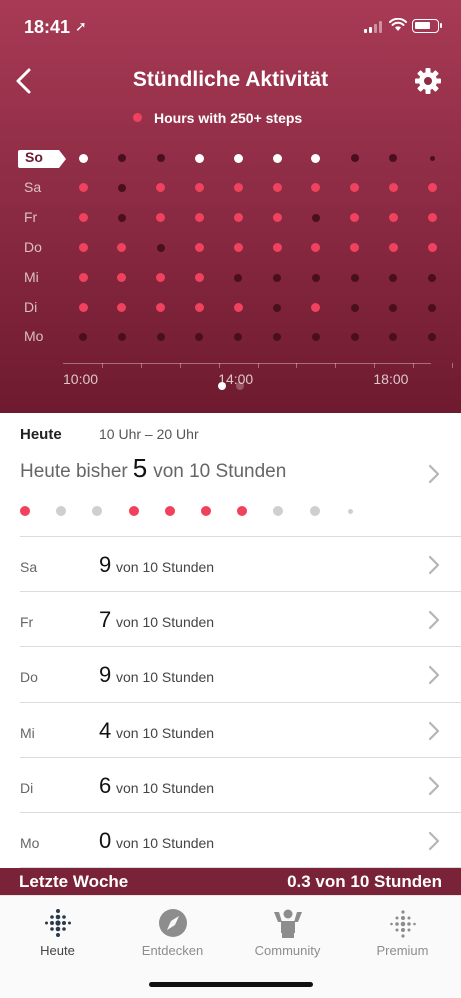  Describe the element at coordinates (240, 839) in the screenshot. I see `day-row-mo: Mo 0 von 10 Stunden` at that location.